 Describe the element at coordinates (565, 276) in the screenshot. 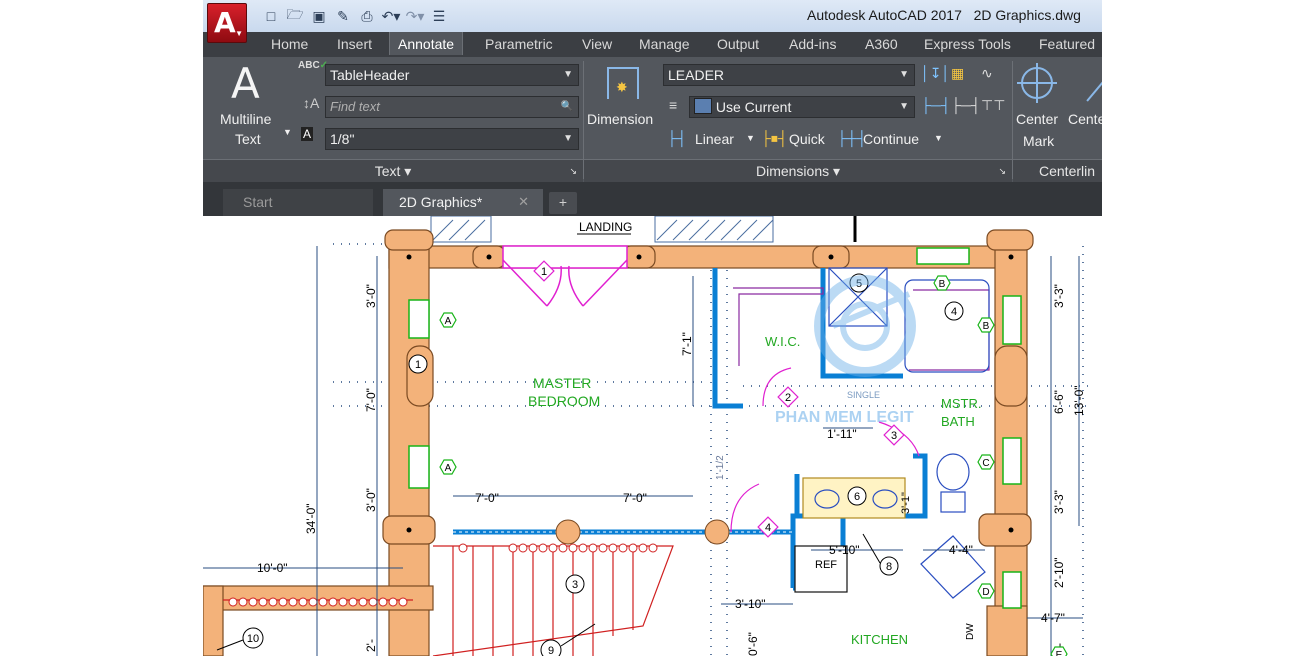

I see `top-door` at that location.